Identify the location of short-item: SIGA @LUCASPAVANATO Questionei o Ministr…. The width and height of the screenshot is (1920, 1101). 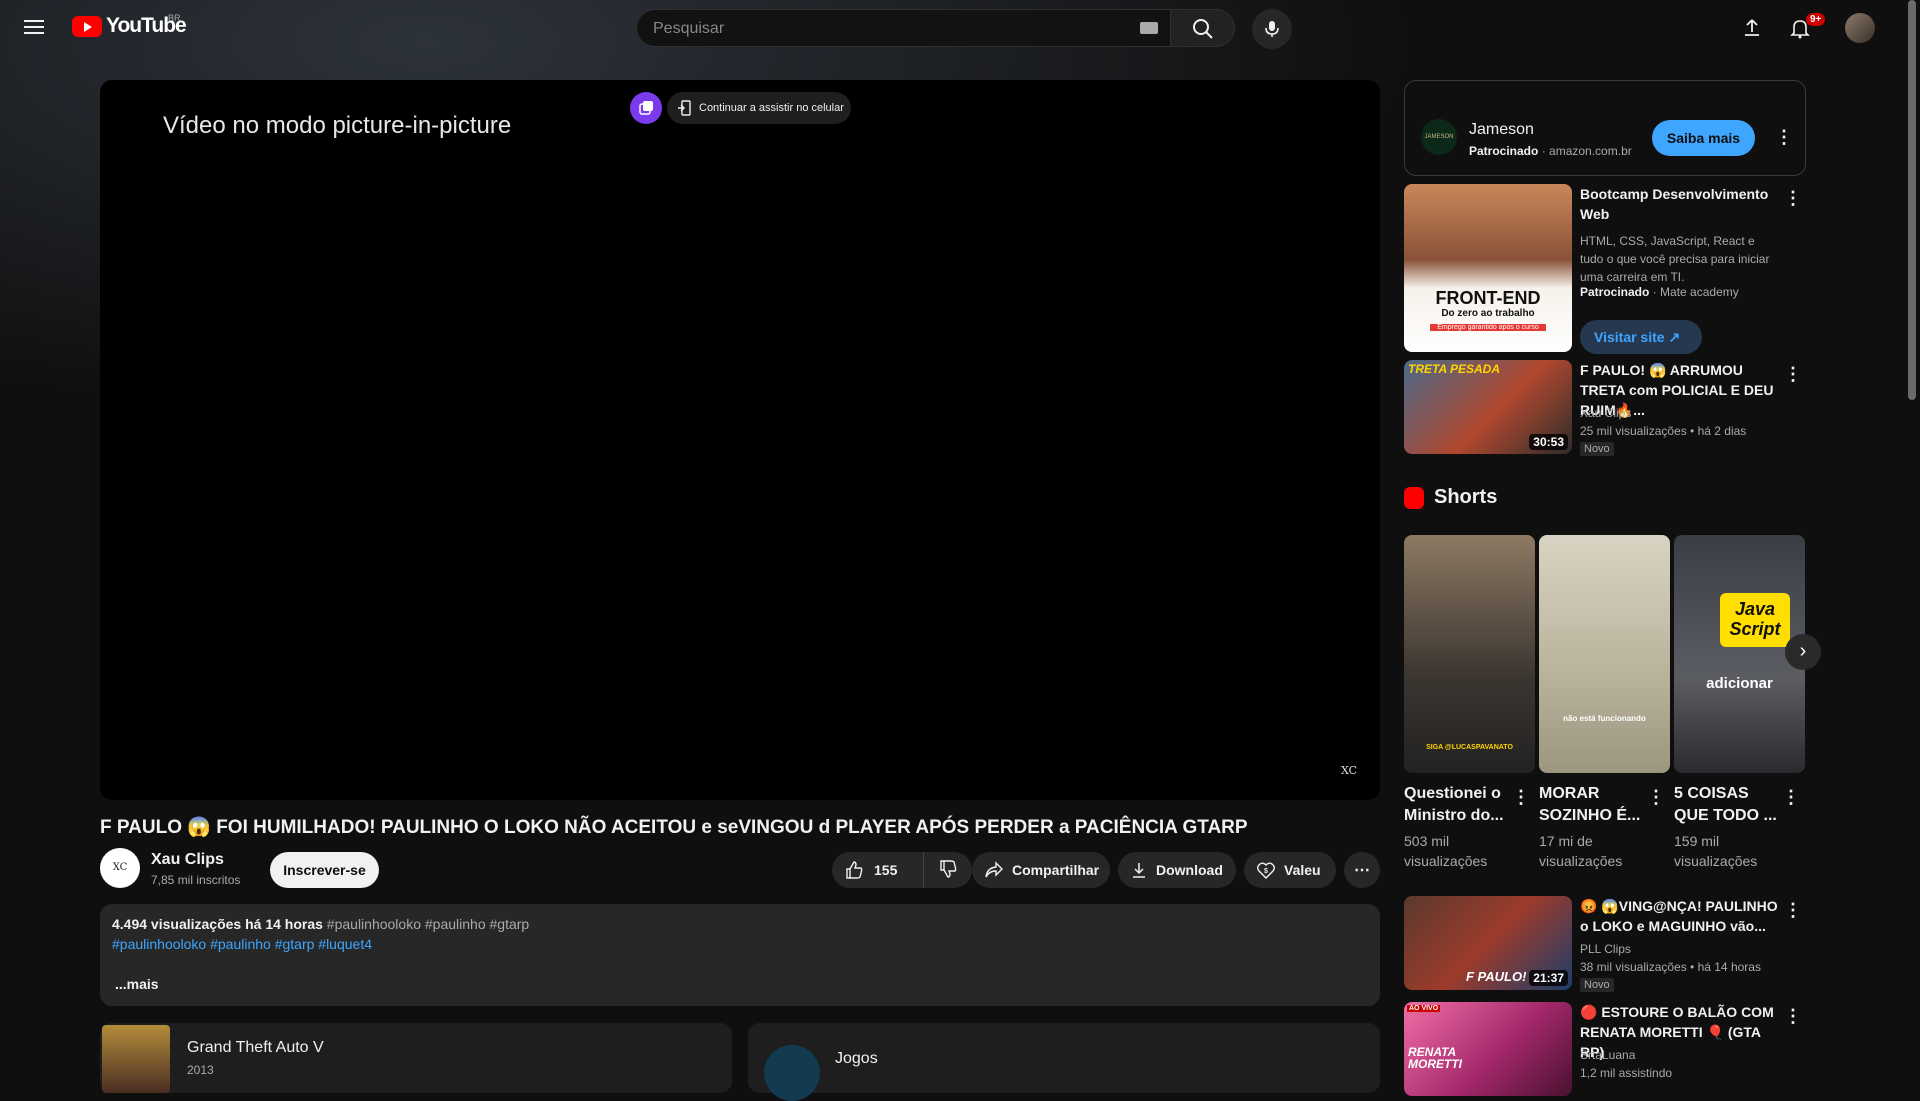
(1469, 703).